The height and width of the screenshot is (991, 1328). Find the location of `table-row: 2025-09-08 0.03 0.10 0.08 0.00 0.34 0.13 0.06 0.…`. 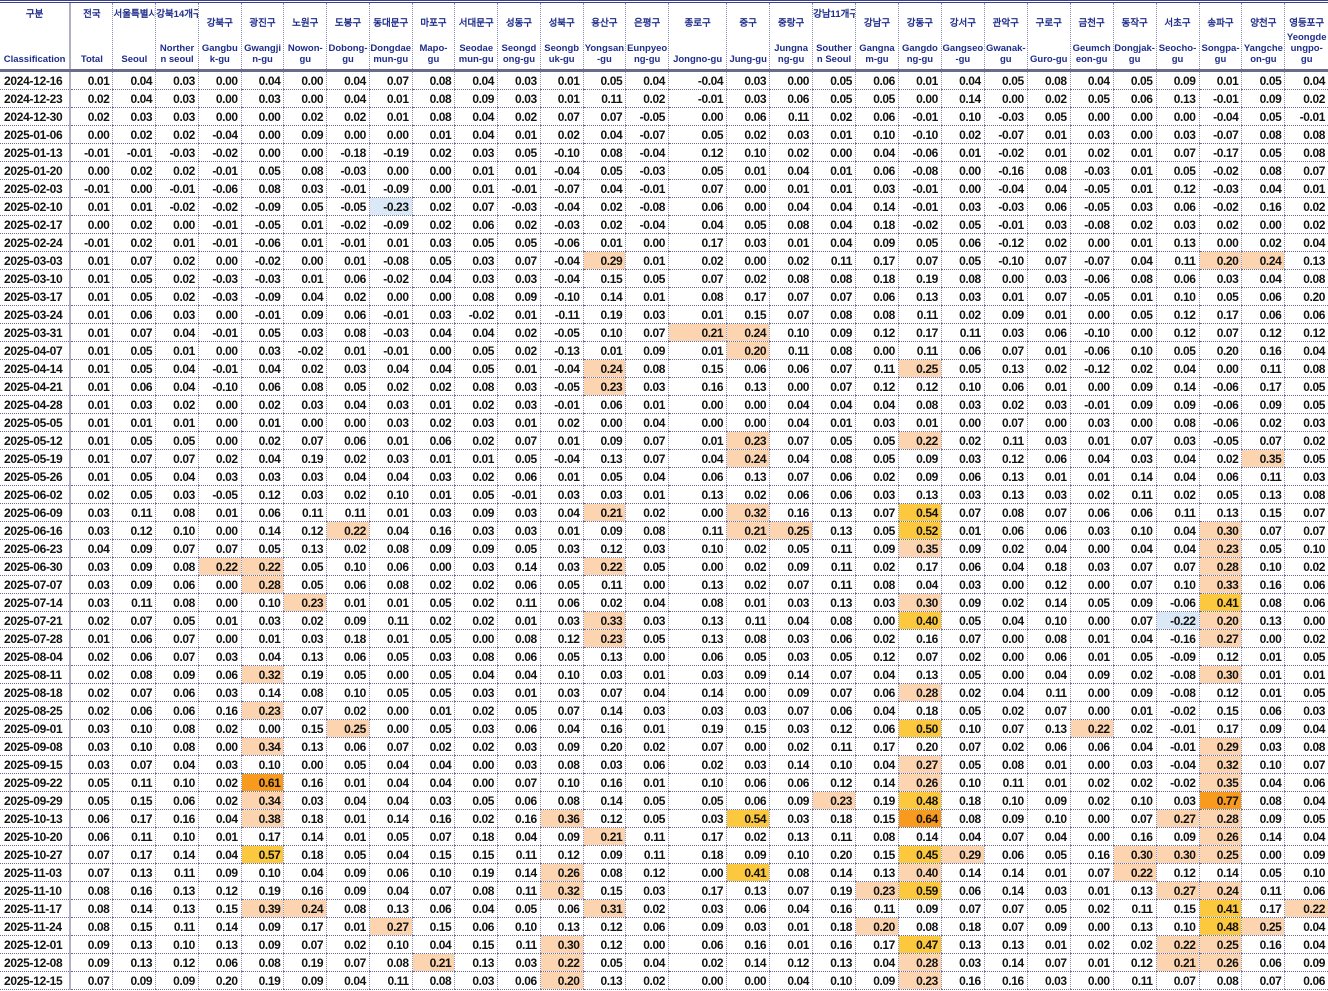

table-row: 2025-09-08 0.03 0.10 0.08 0.00 0.34 0.13 0.06 0.… is located at coordinates (664, 746).